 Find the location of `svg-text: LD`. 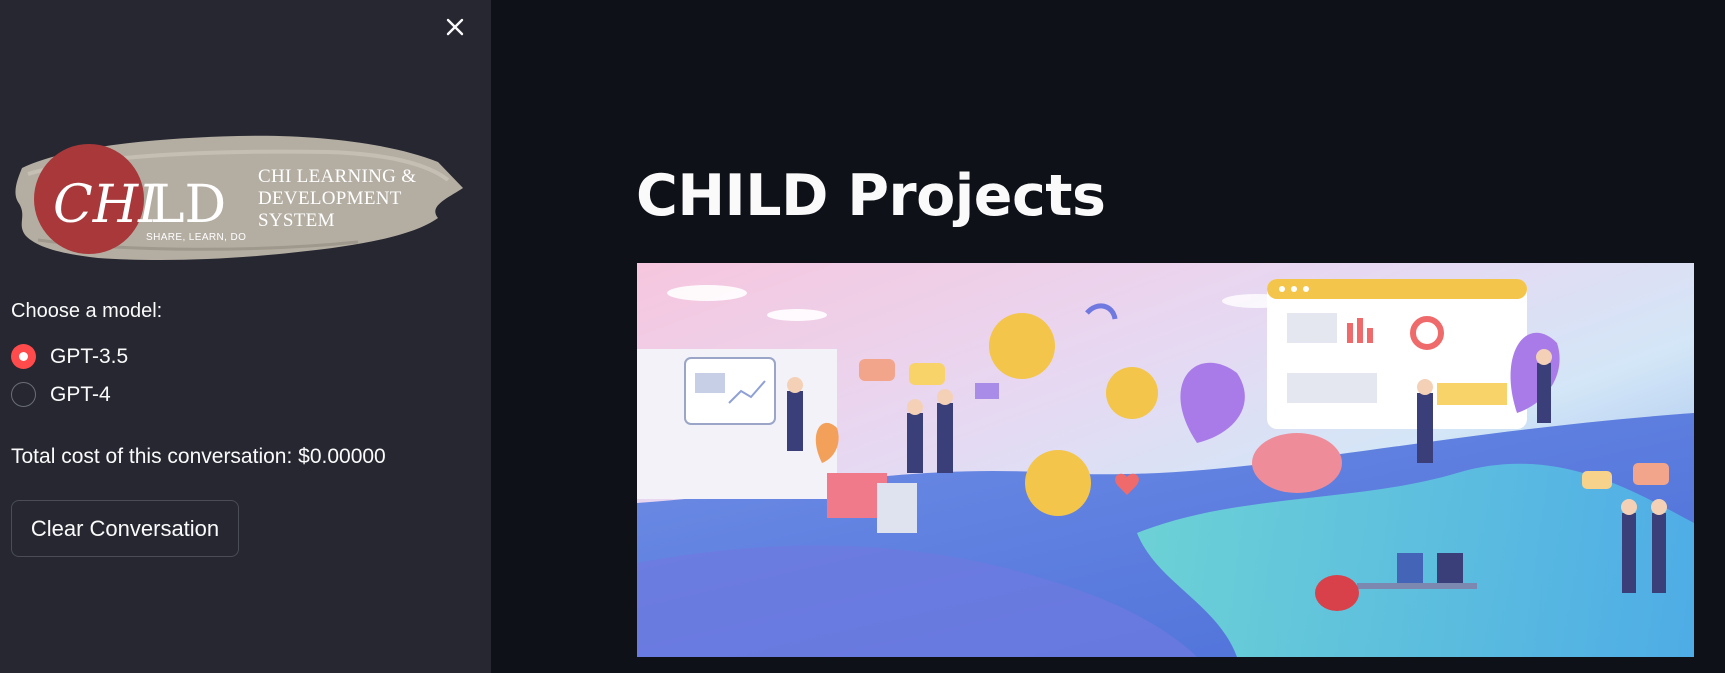

svg-text: LD is located at coordinates (188, 205).